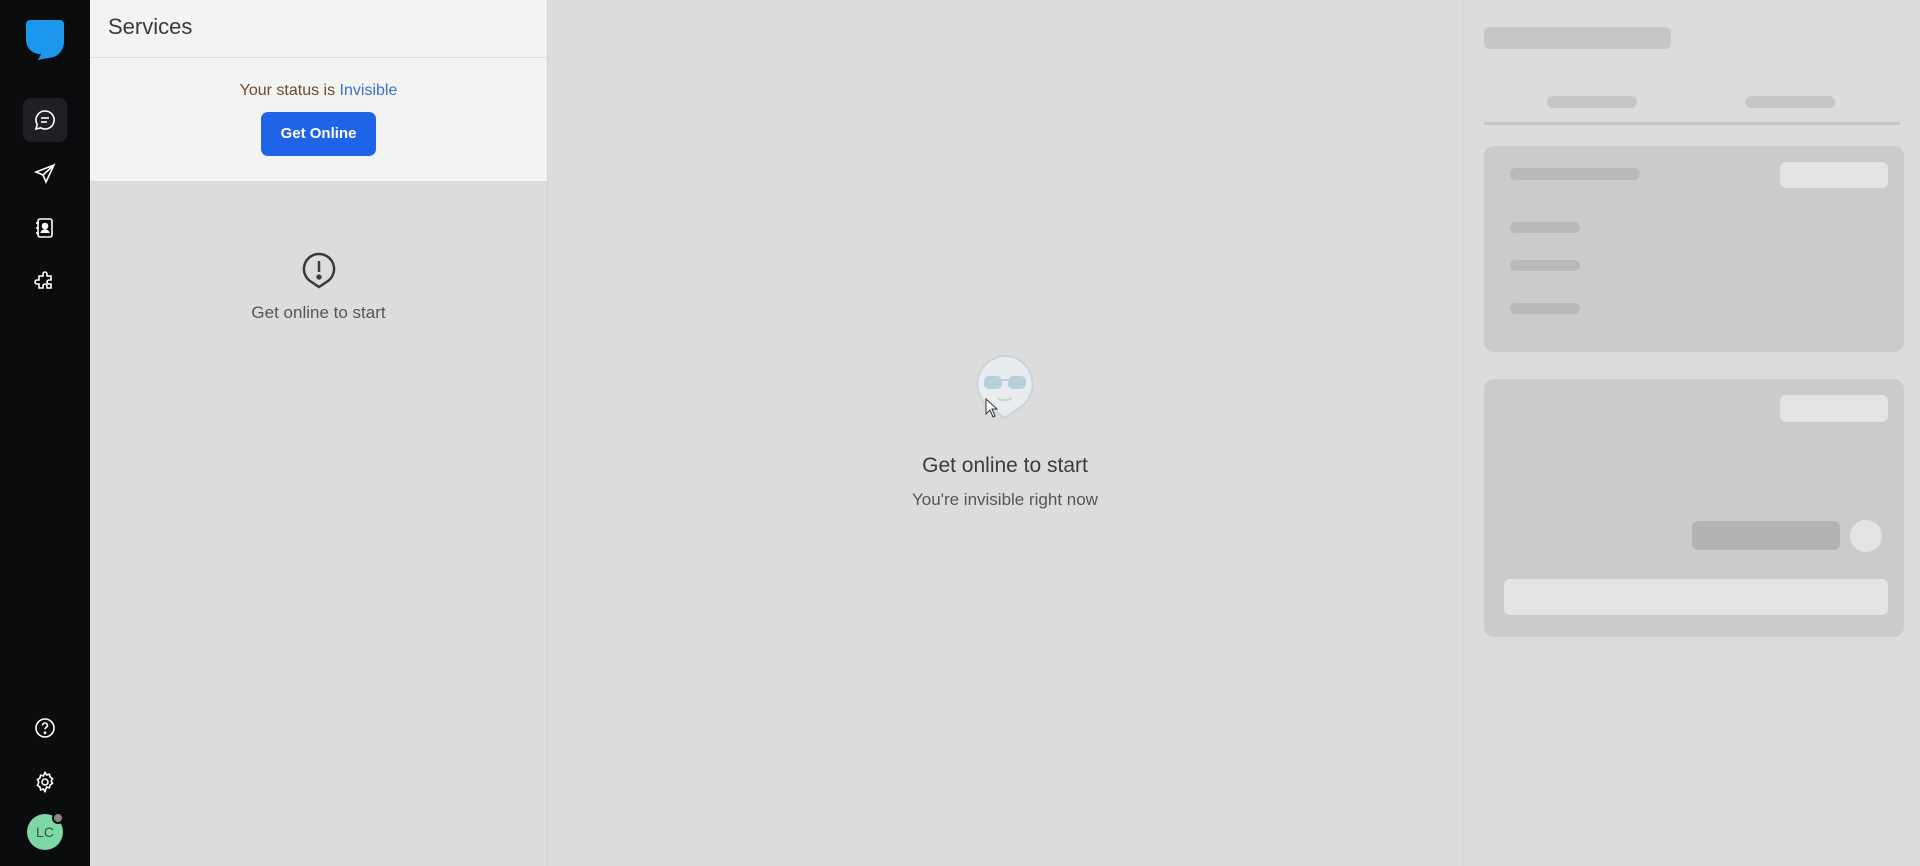 The image size is (1920, 866). What do you see at coordinates (318, 312) in the screenshot?
I see `services-empty-text: Get online to start` at bounding box center [318, 312].